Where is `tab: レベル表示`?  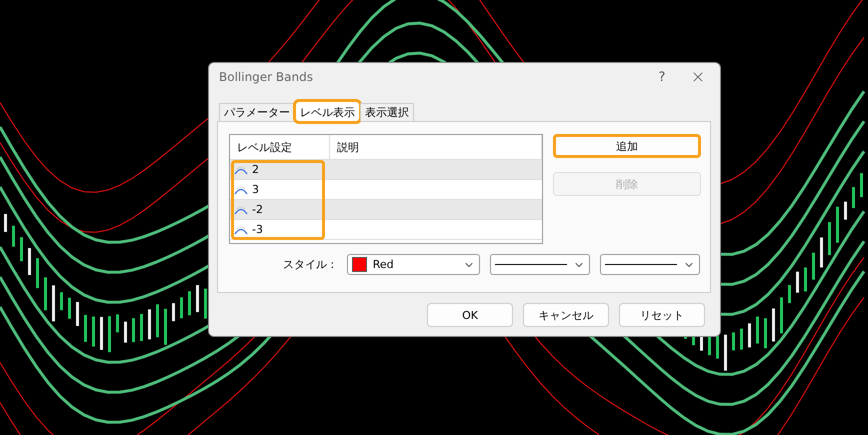
tab: レベル表示 is located at coordinates (327, 111).